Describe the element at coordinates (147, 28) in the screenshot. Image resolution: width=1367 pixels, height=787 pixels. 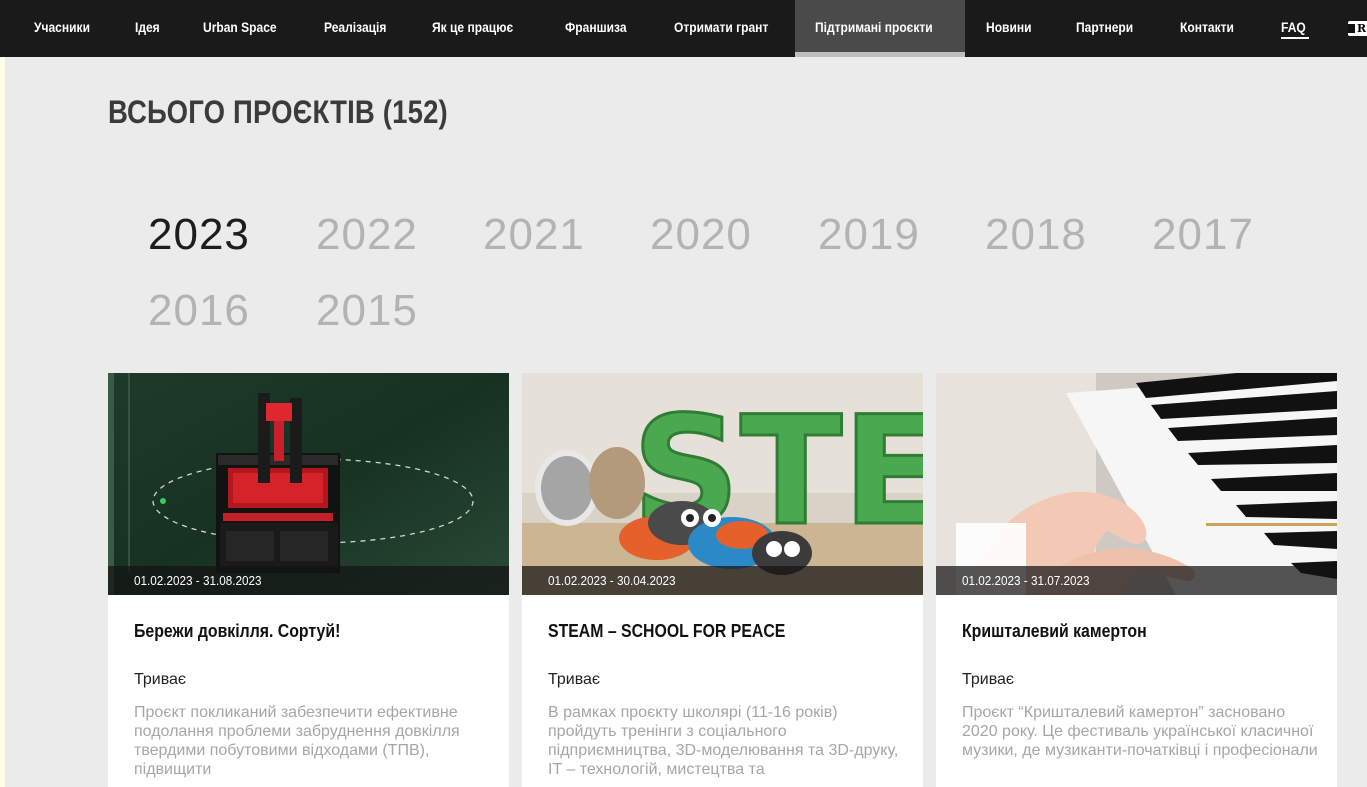
I see `nav-item-idea: Ідея` at that location.